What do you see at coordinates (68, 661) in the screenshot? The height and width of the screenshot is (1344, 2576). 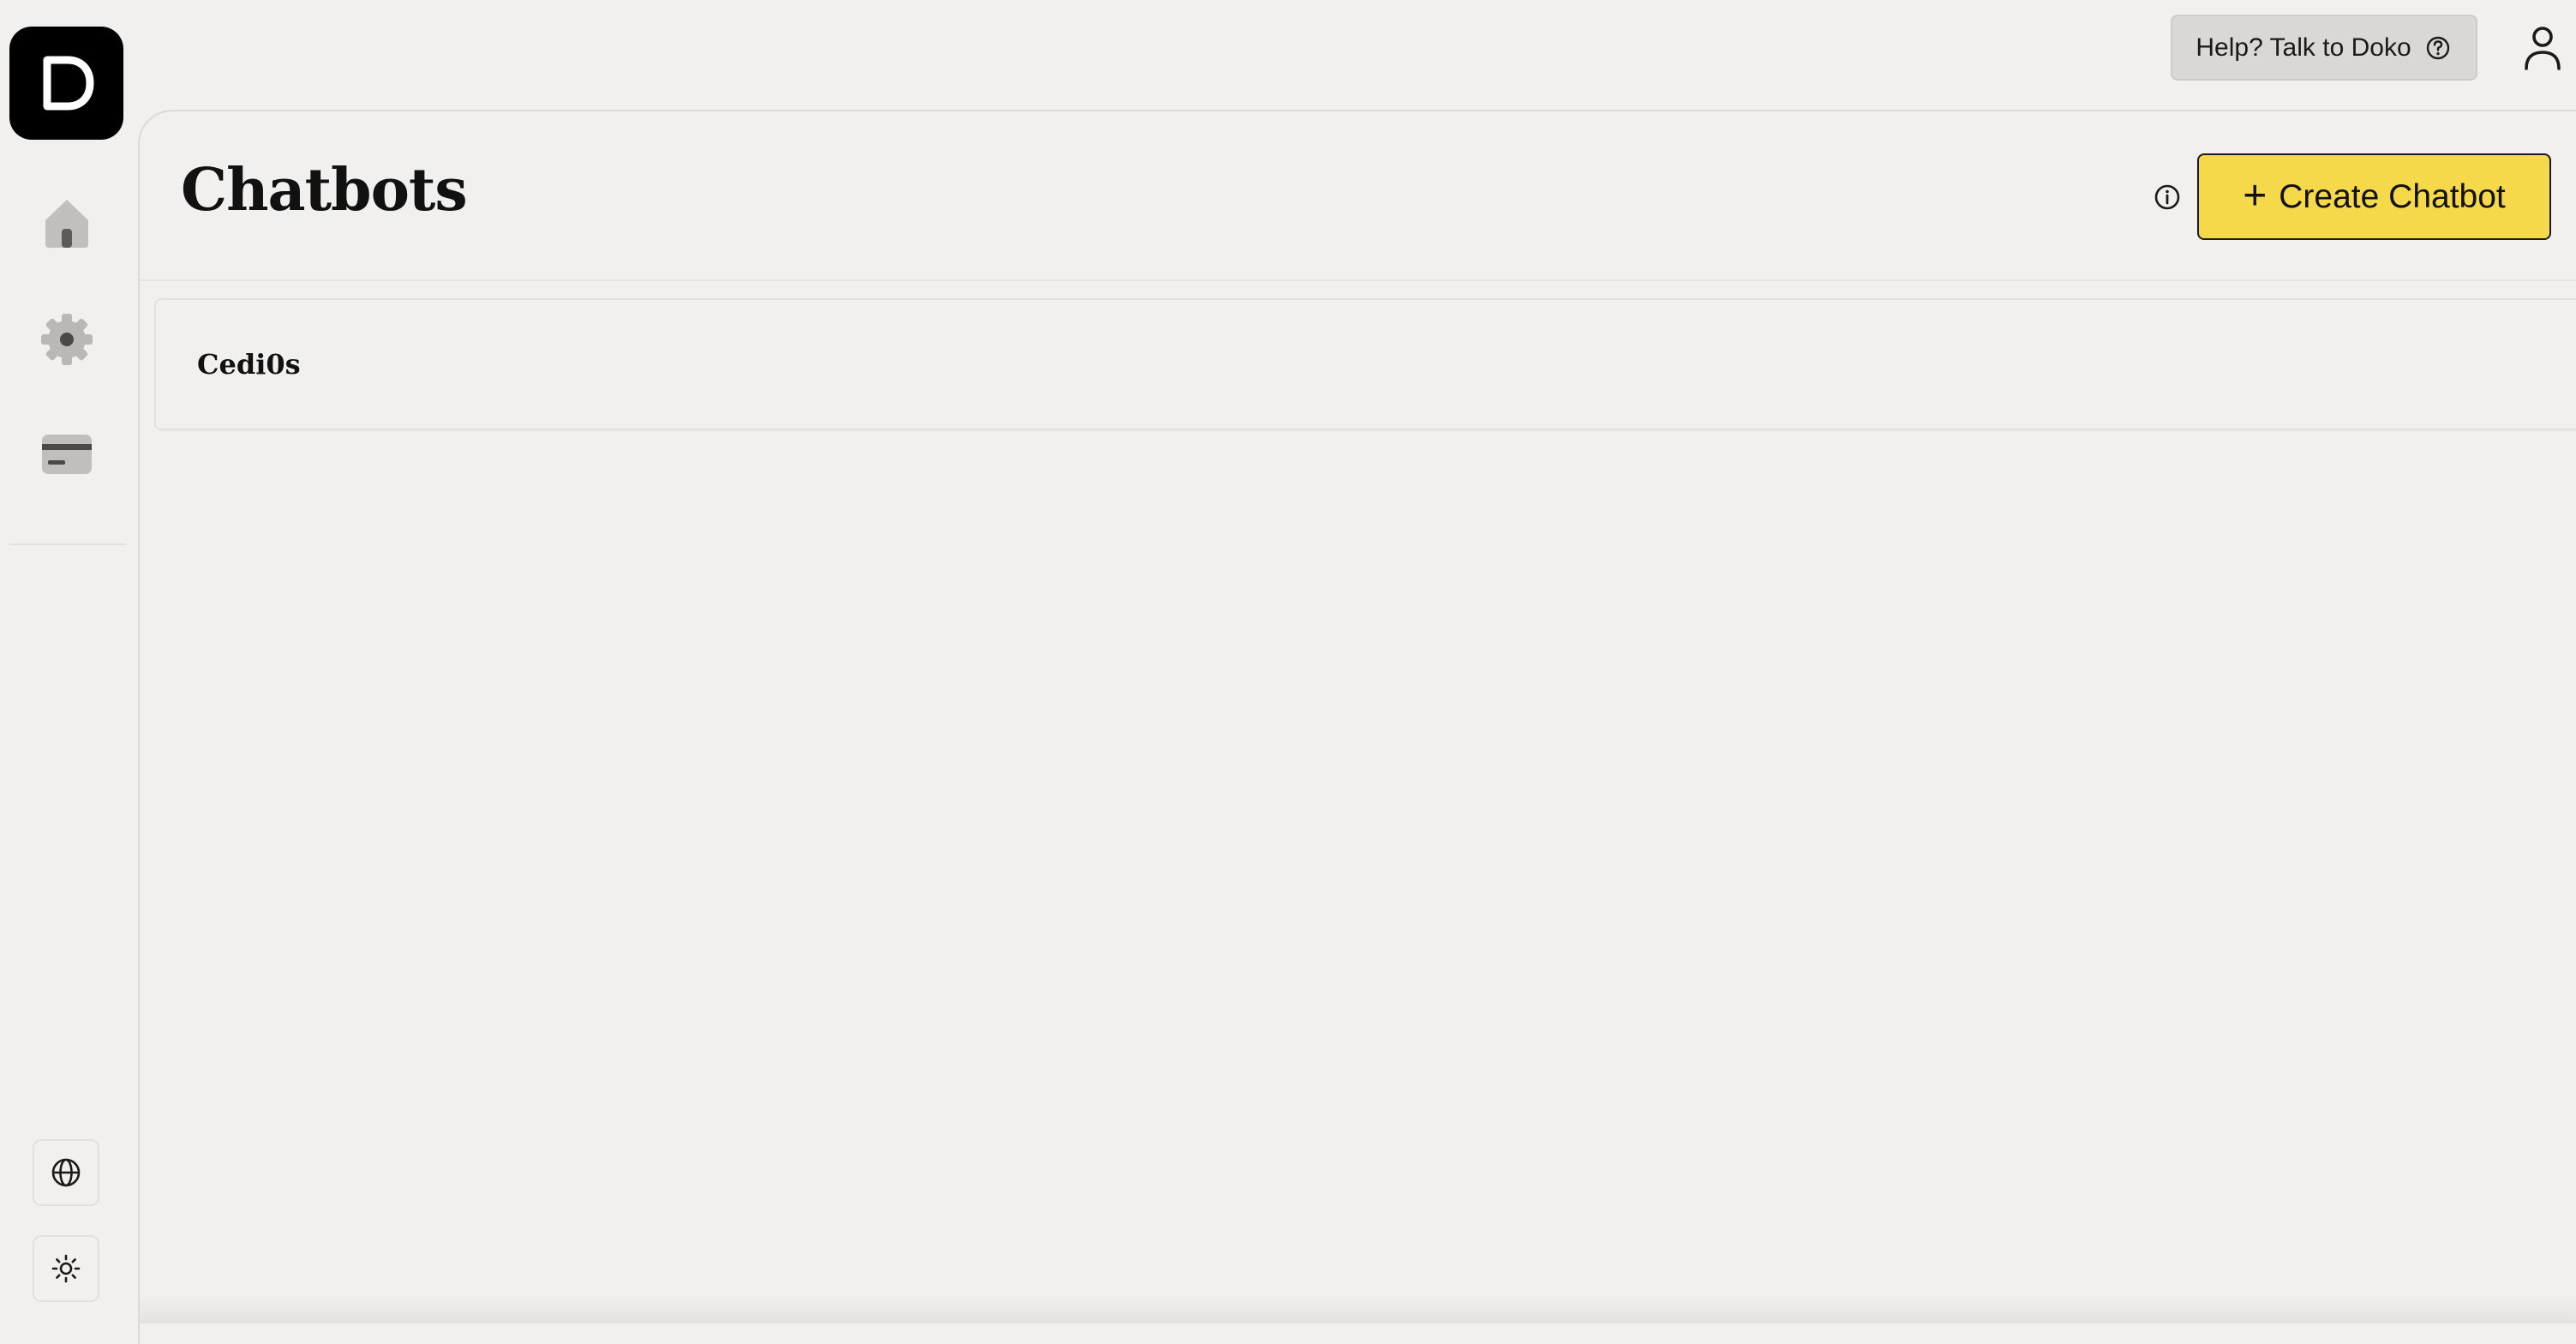 I see `sidebar` at bounding box center [68, 661].